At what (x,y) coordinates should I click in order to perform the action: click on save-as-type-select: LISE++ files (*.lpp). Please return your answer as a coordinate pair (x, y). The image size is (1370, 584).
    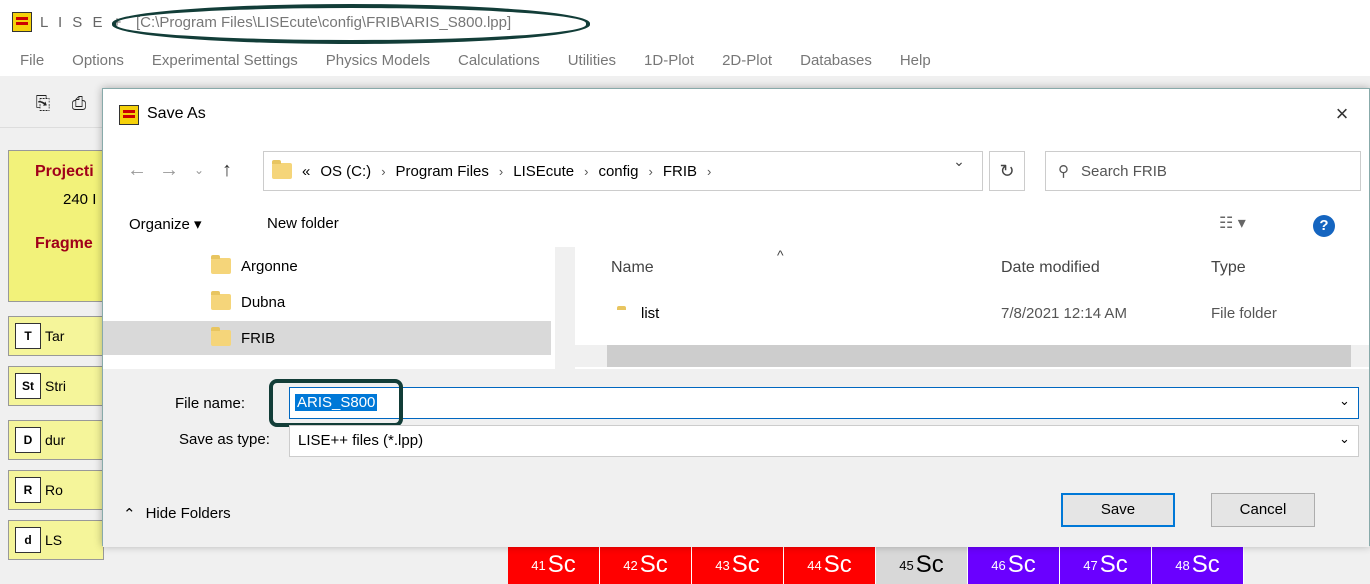
    Looking at the image, I should click on (824, 441).